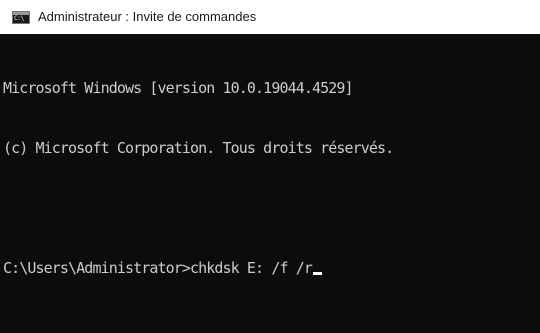 The image size is (540, 333). Describe the element at coordinates (270, 17) in the screenshot. I see `title-bar: C:\ Administrateur : Invite de commandes` at that location.